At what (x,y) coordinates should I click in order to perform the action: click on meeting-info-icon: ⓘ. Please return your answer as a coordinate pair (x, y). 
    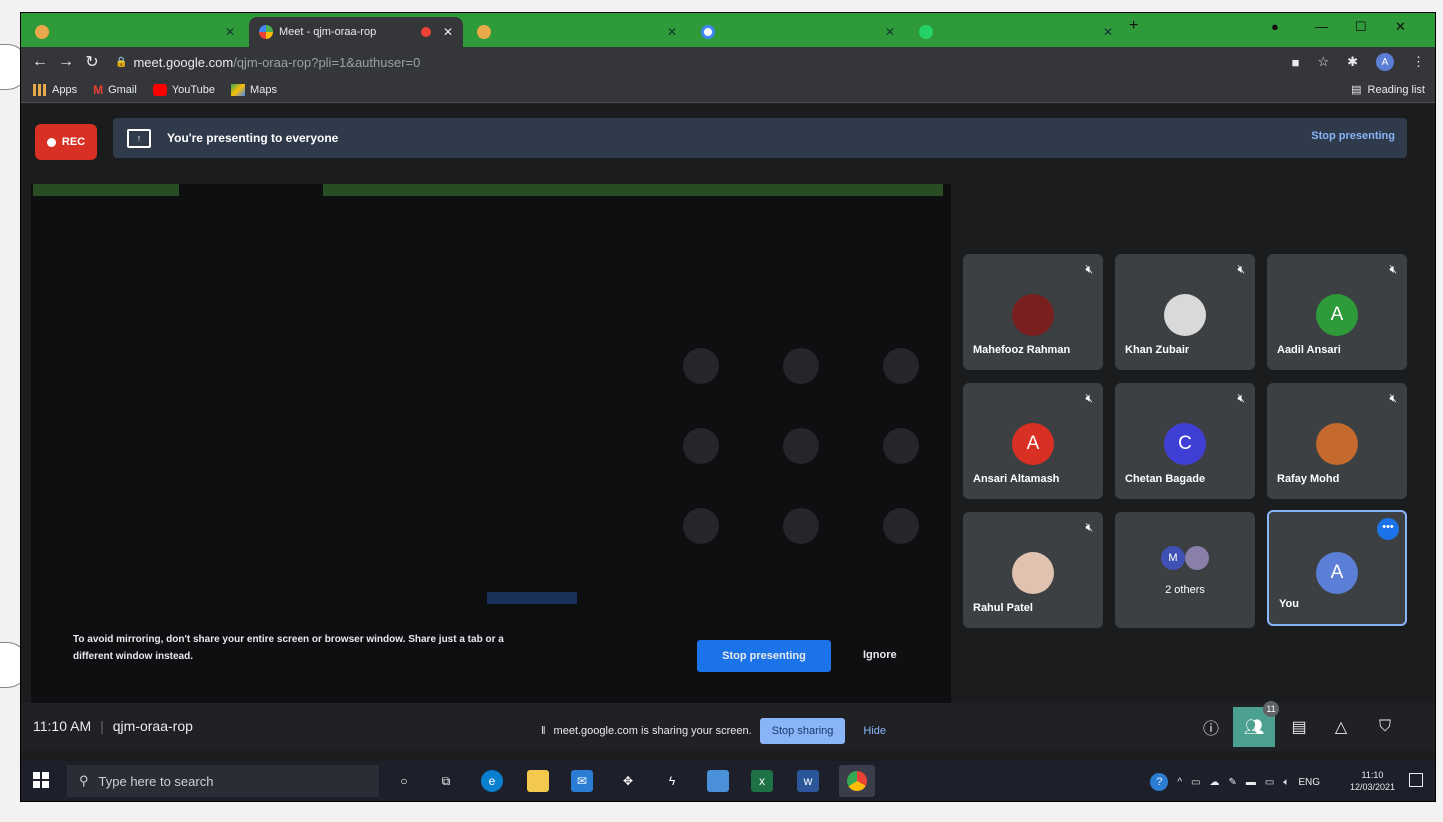
    Looking at the image, I should click on (1211, 727).